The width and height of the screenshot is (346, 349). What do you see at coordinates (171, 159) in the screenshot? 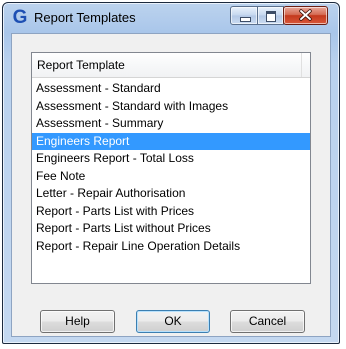
I see `list-item: Engineers Report - Total Loss` at bounding box center [171, 159].